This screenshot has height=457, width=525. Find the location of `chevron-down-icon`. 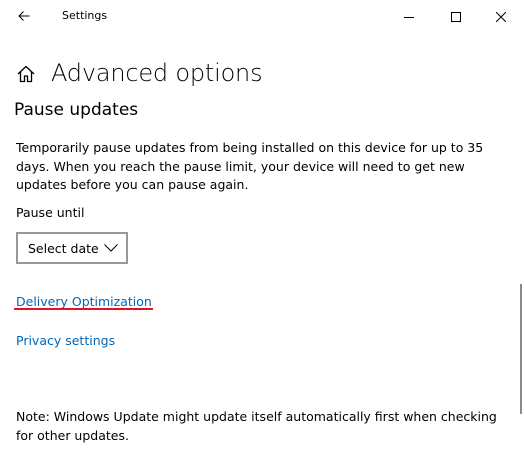

chevron-down-icon is located at coordinates (111, 248).